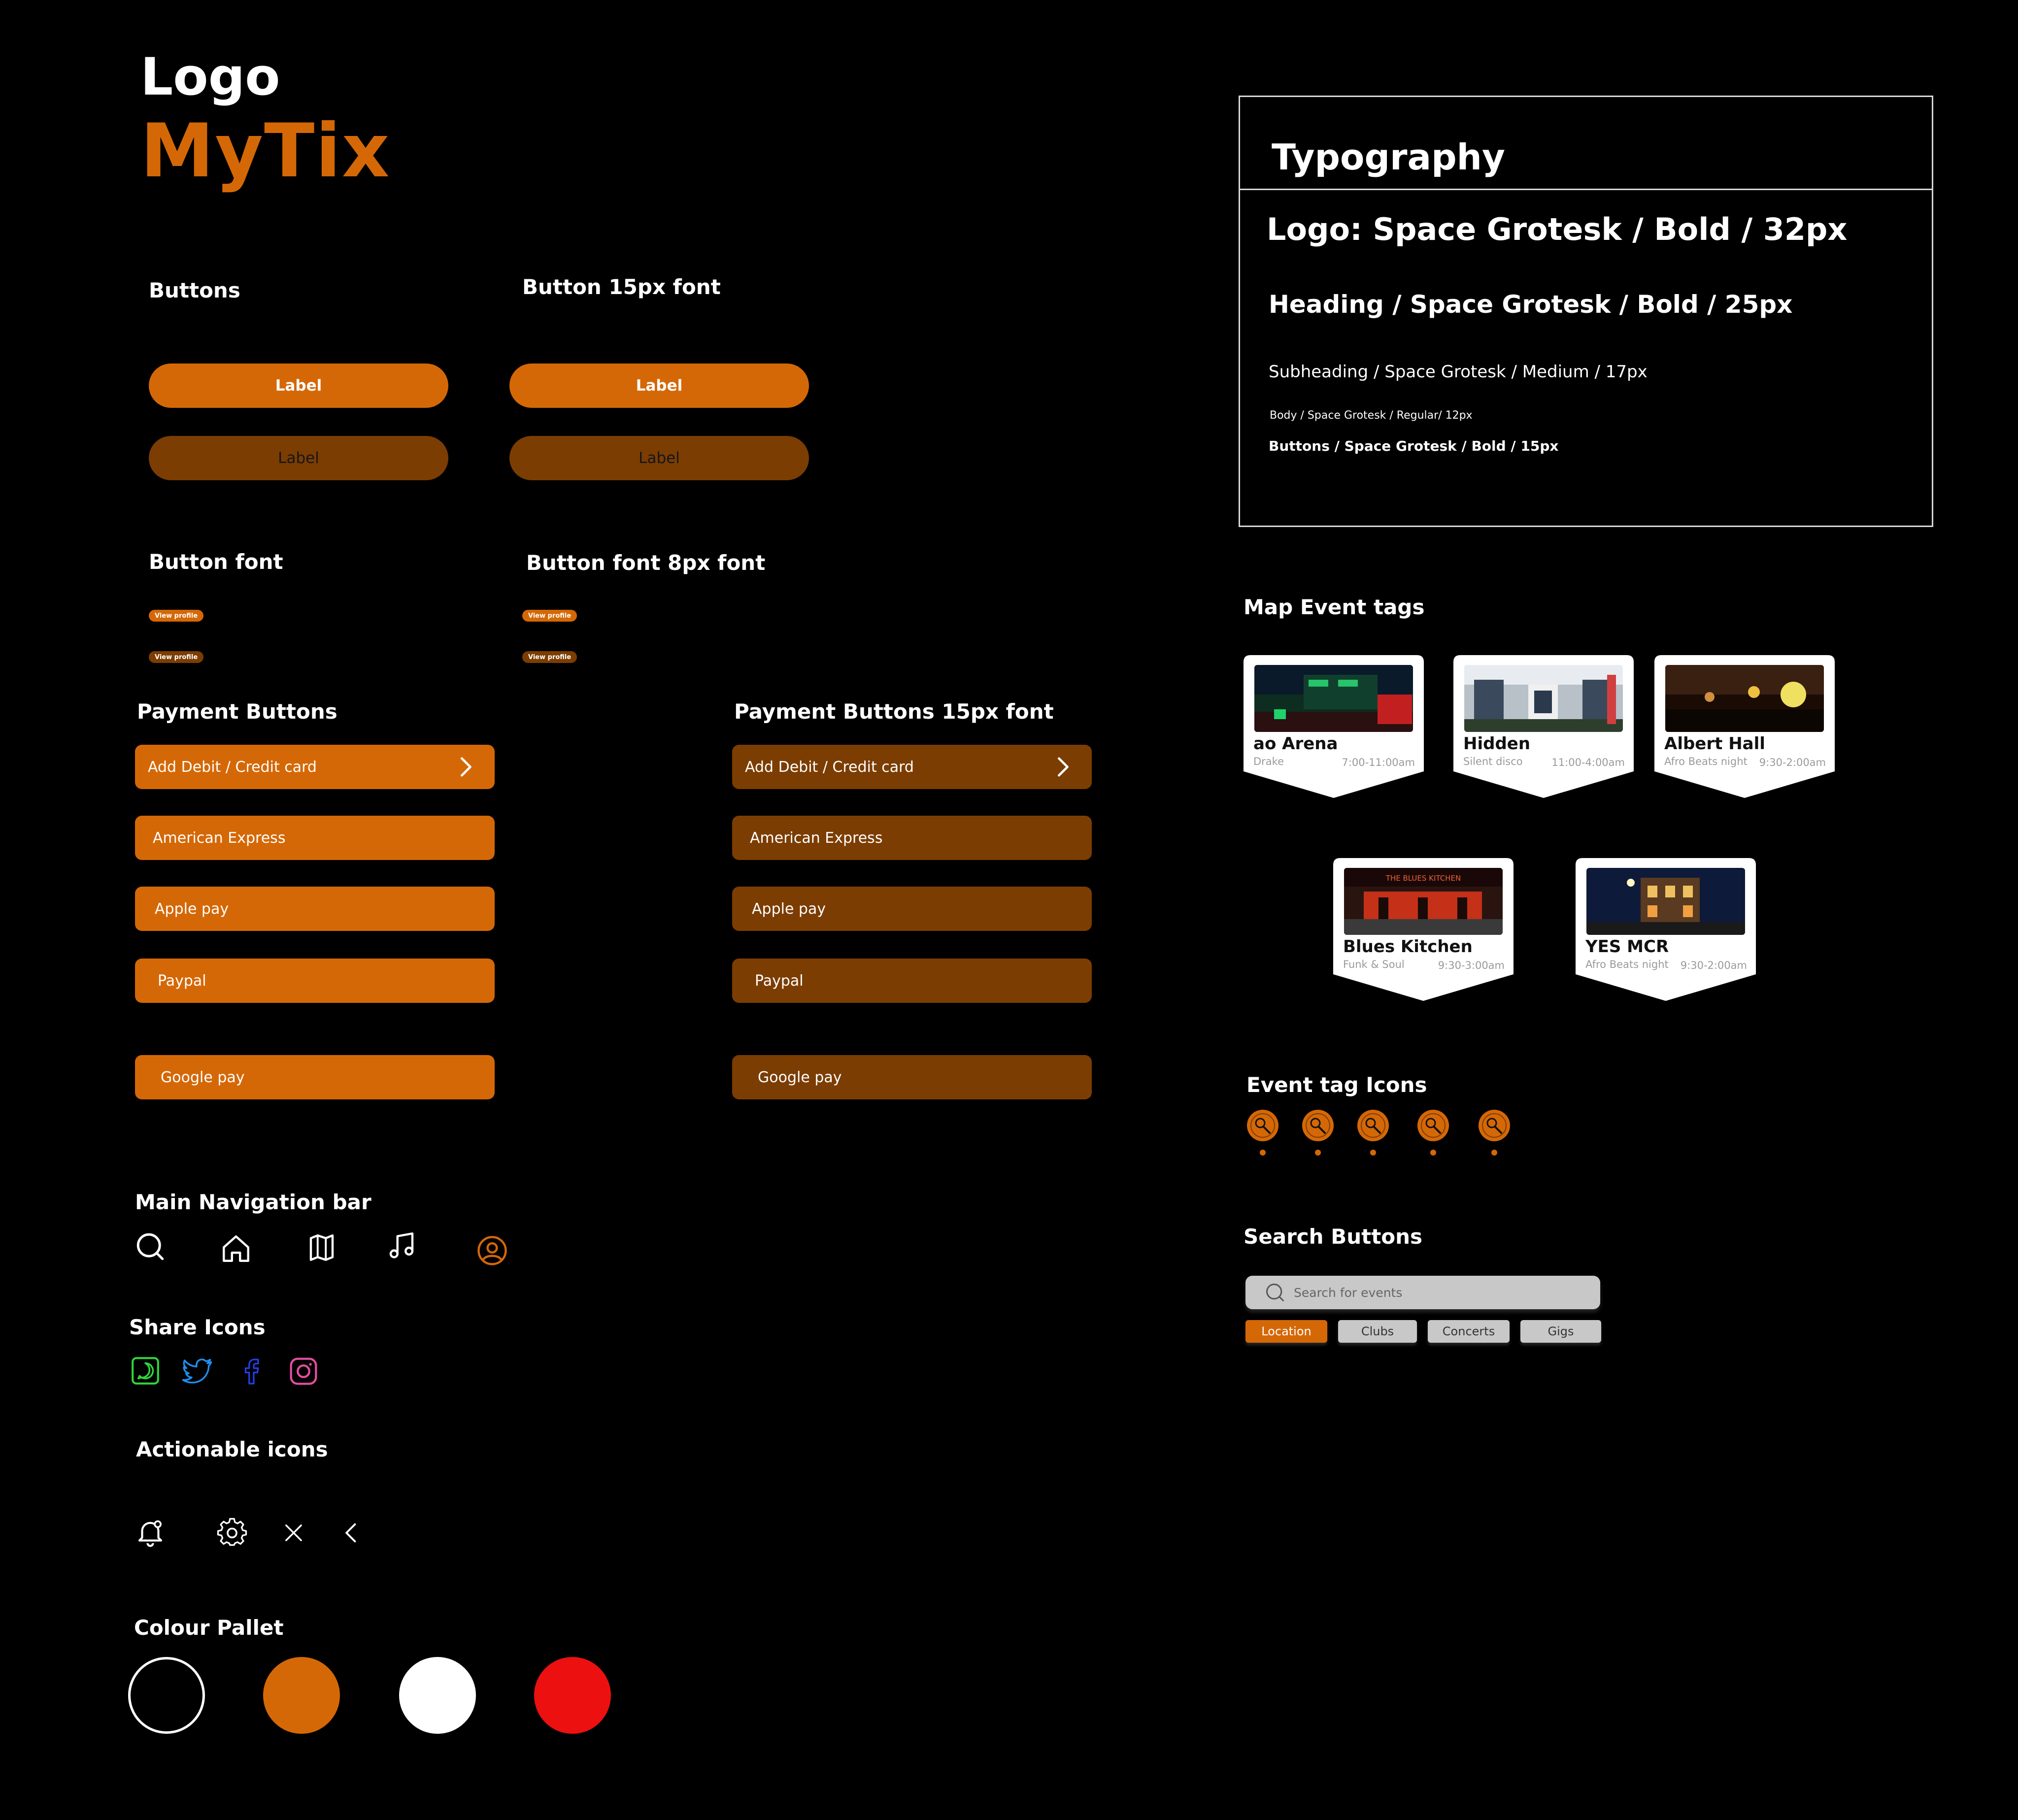 The image size is (2018, 1820). What do you see at coordinates (1469, 1331) in the screenshot?
I see `chip-concerts: Concerts` at bounding box center [1469, 1331].